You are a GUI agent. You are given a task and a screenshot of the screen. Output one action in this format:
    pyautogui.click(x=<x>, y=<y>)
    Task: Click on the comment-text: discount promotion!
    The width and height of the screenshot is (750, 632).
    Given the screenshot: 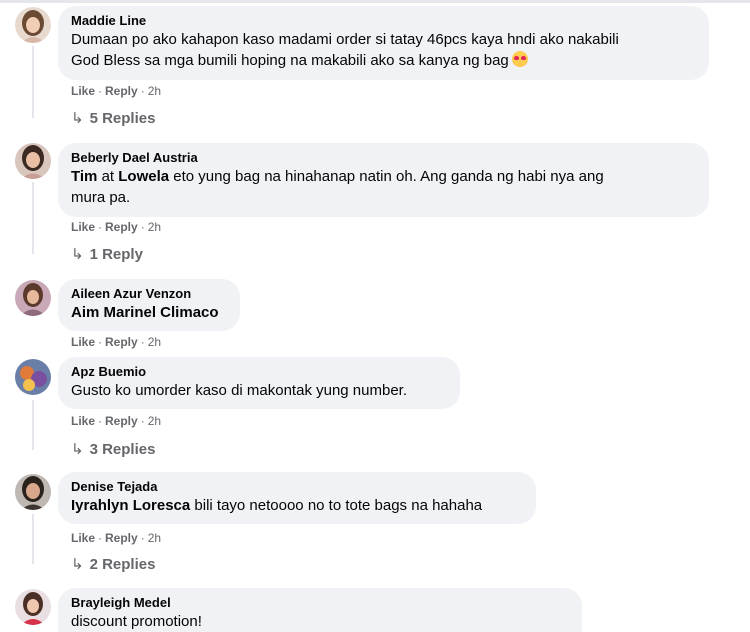 What is the action you would take?
    pyautogui.click(x=136, y=621)
    